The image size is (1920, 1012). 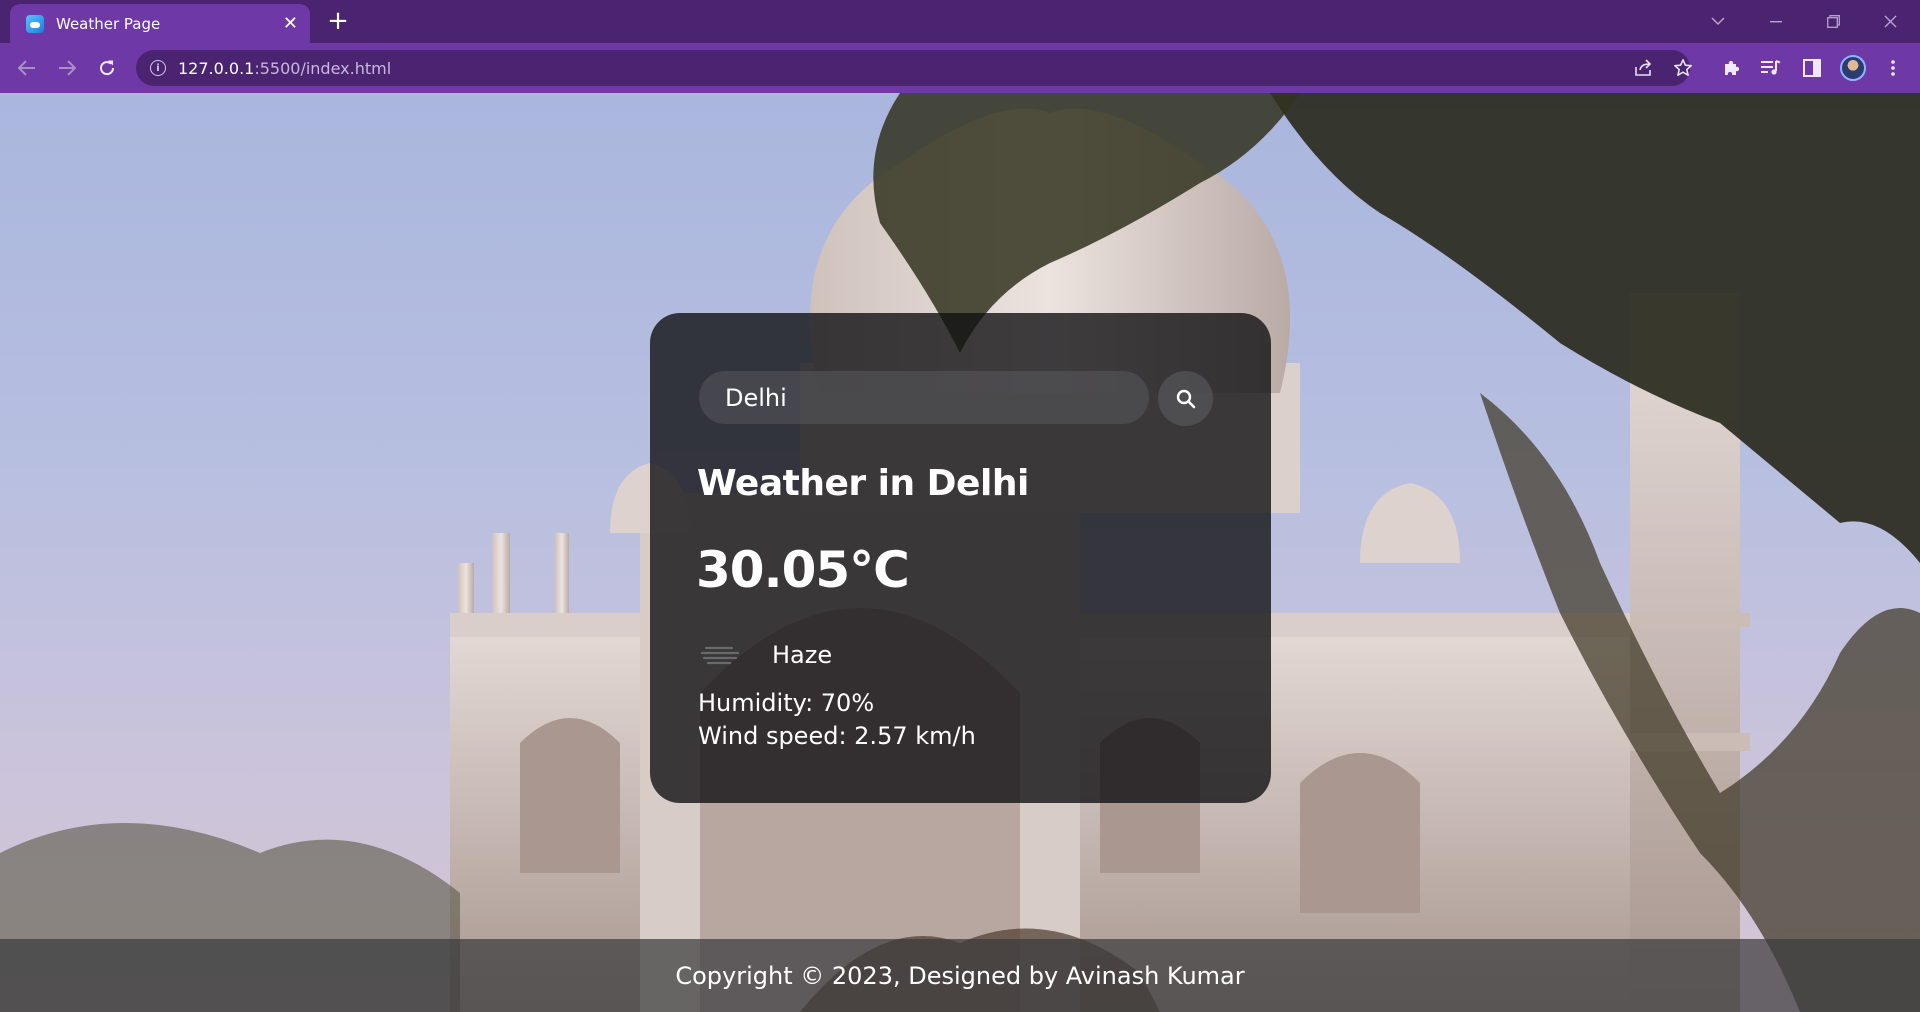 I want to click on search-icon, so click(x=1185, y=398).